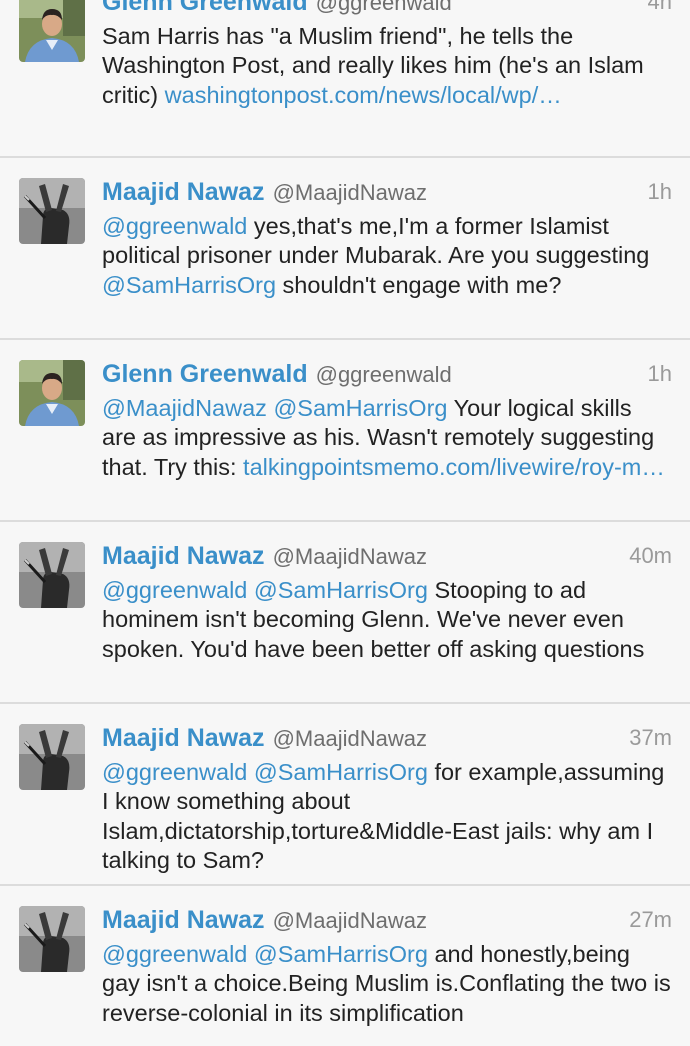 The height and width of the screenshot is (1046, 690). I want to click on mention-link: @MaajidNawaz, so click(184, 408).